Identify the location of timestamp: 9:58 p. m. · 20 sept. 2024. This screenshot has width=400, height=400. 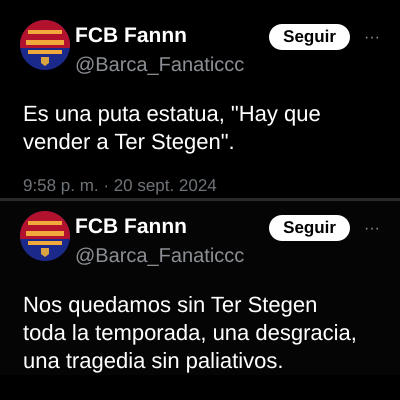
(120, 186).